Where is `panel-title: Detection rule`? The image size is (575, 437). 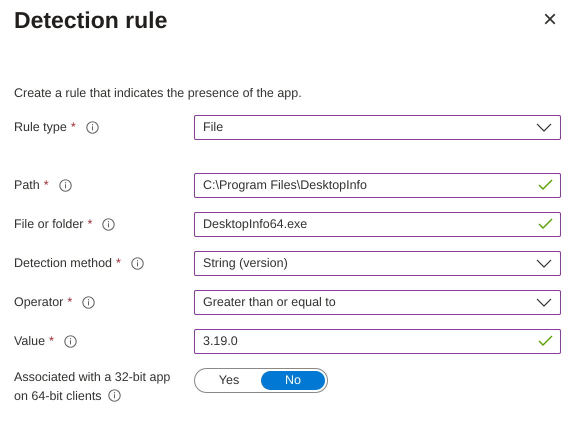 panel-title: Detection rule is located at coordinates (91, 20).